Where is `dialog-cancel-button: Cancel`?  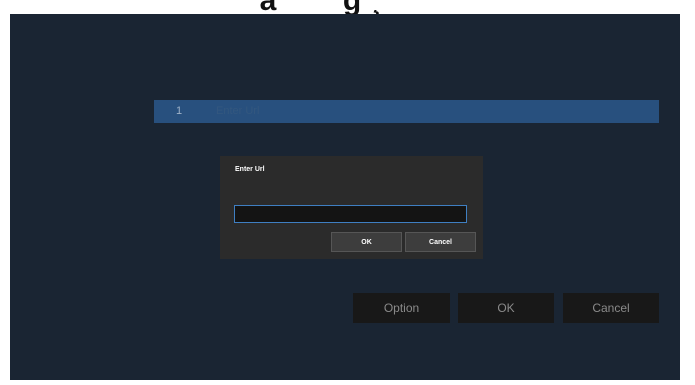
dialog-cancel-button: Cancel is located at coordinates (440, 242).